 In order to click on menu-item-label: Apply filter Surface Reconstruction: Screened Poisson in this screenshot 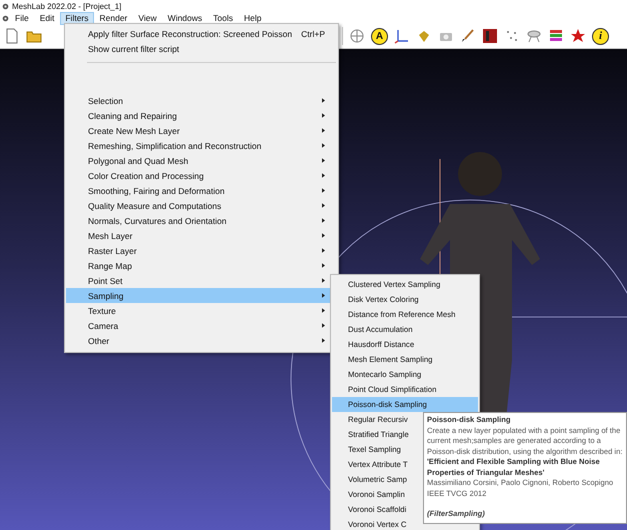, I will do `click(191, 33)`.